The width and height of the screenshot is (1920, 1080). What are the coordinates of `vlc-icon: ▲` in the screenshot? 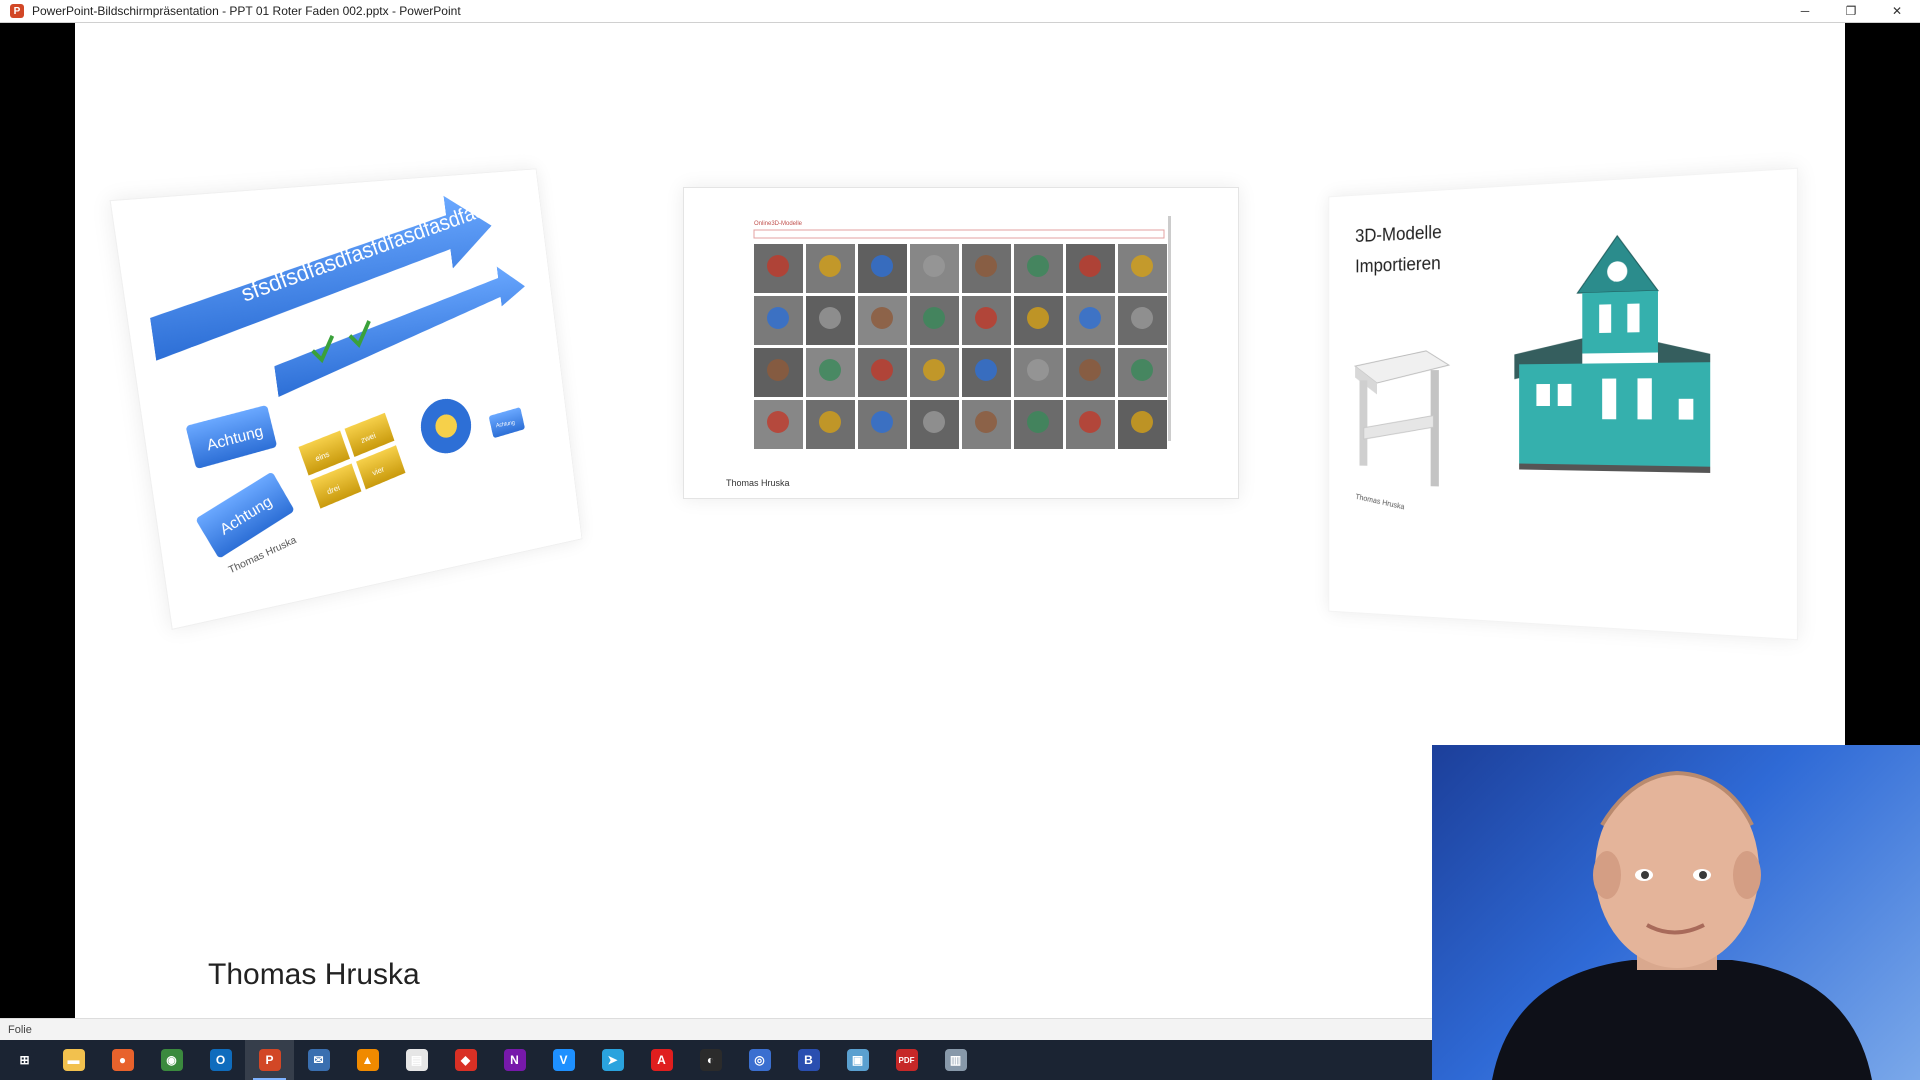 It's located at (367, 1060).